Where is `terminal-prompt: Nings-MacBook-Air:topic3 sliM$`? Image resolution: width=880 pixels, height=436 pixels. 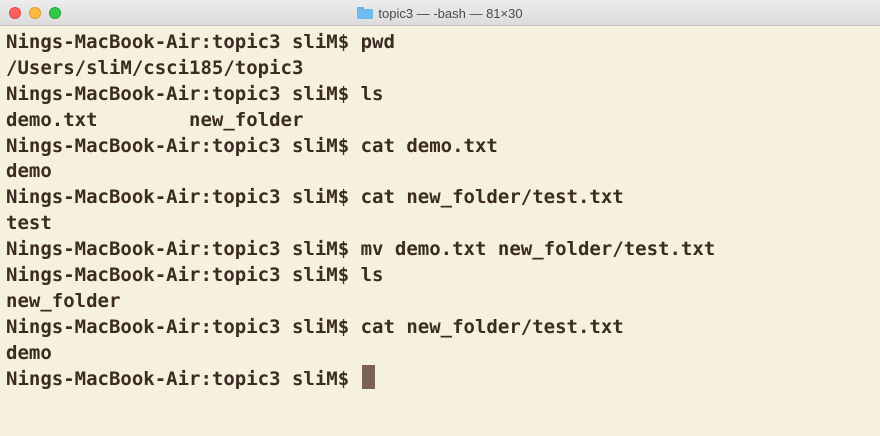
terminal-prompt: Nings-MacBook-Air:topic3 sliM$ is located at coordinates (183, 378).